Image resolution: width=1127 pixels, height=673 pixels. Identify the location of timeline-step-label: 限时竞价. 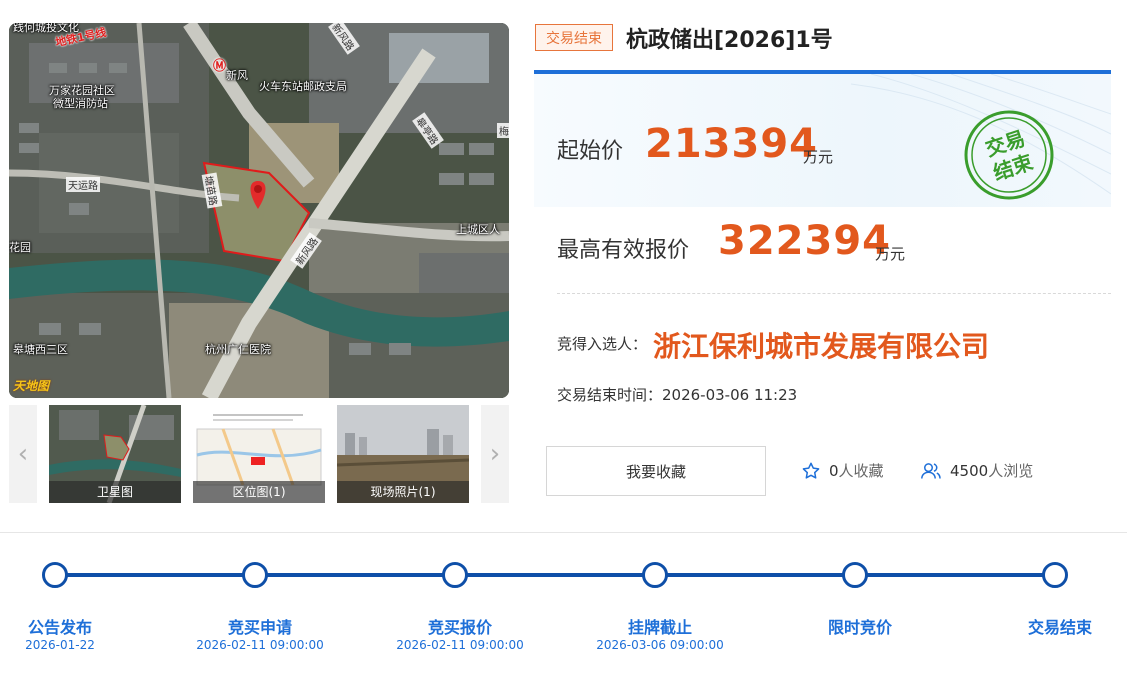
(859, 627).